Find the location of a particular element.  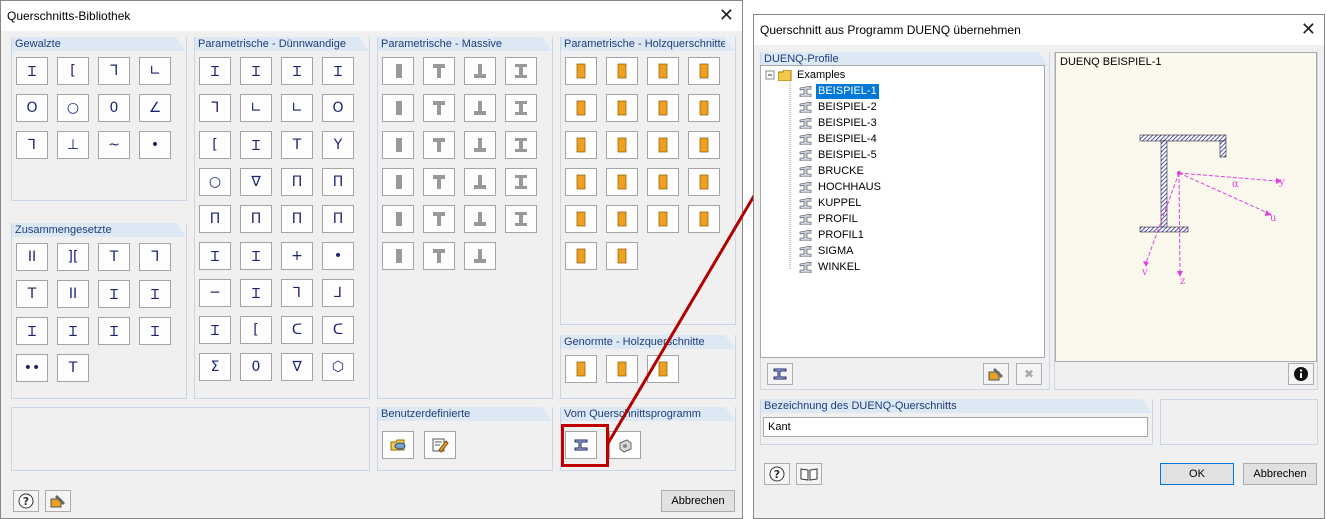

thin-walled-section-button: ∇ is located at coordinates (256, 182).